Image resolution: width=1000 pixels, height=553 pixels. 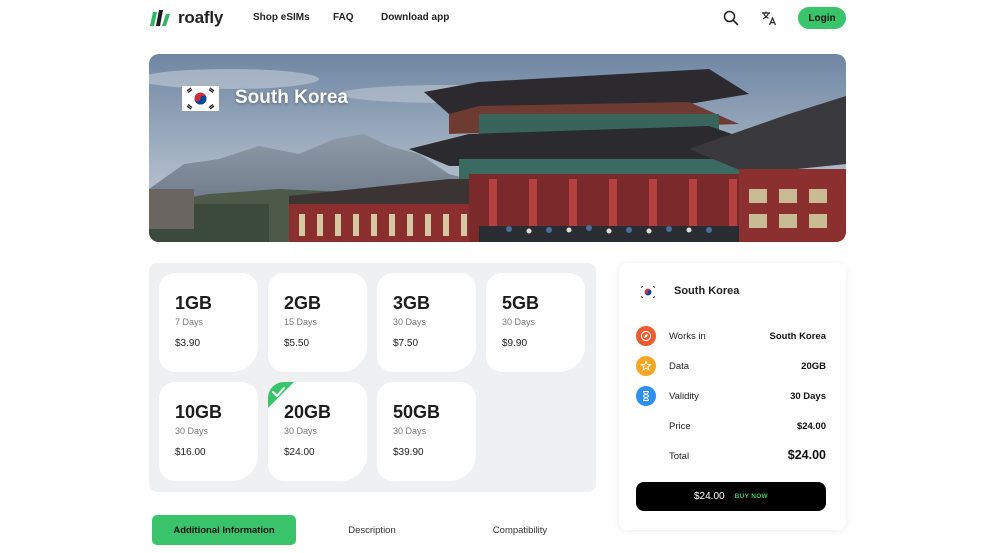 What do you see at coordinates (684, 396) in the screenshot?
I see `summary-label: Validity` at bounding box center [684, 396].